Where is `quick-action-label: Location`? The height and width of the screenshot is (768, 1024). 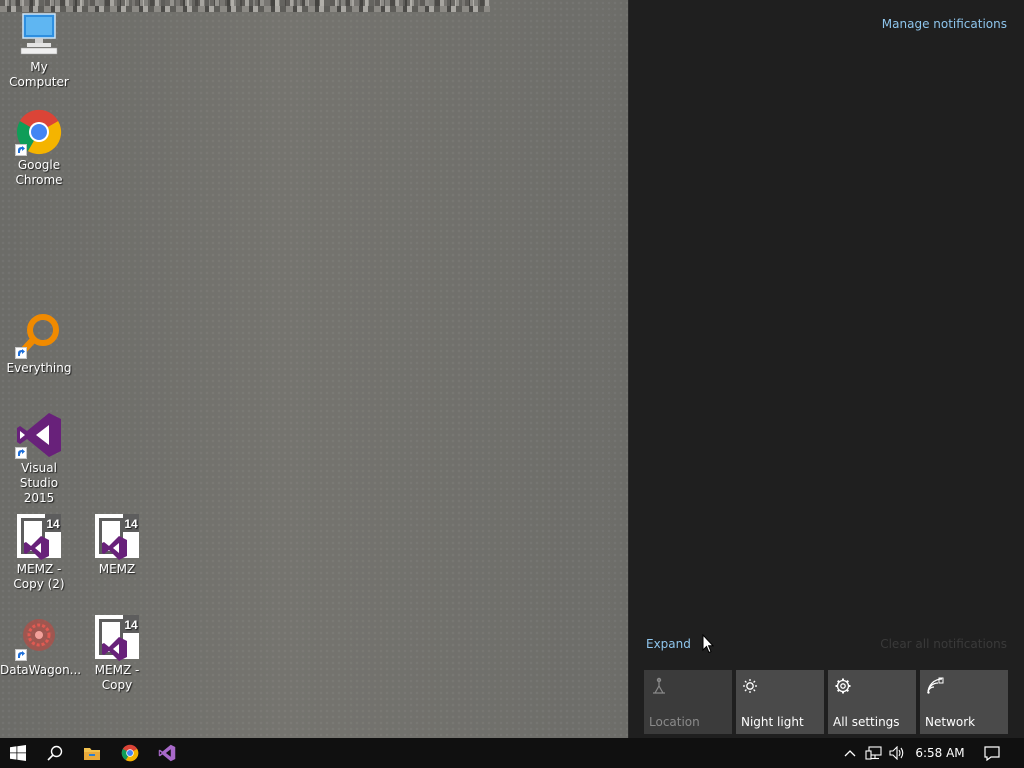 quick-action-label: Location is located at coordinates (674, 722).